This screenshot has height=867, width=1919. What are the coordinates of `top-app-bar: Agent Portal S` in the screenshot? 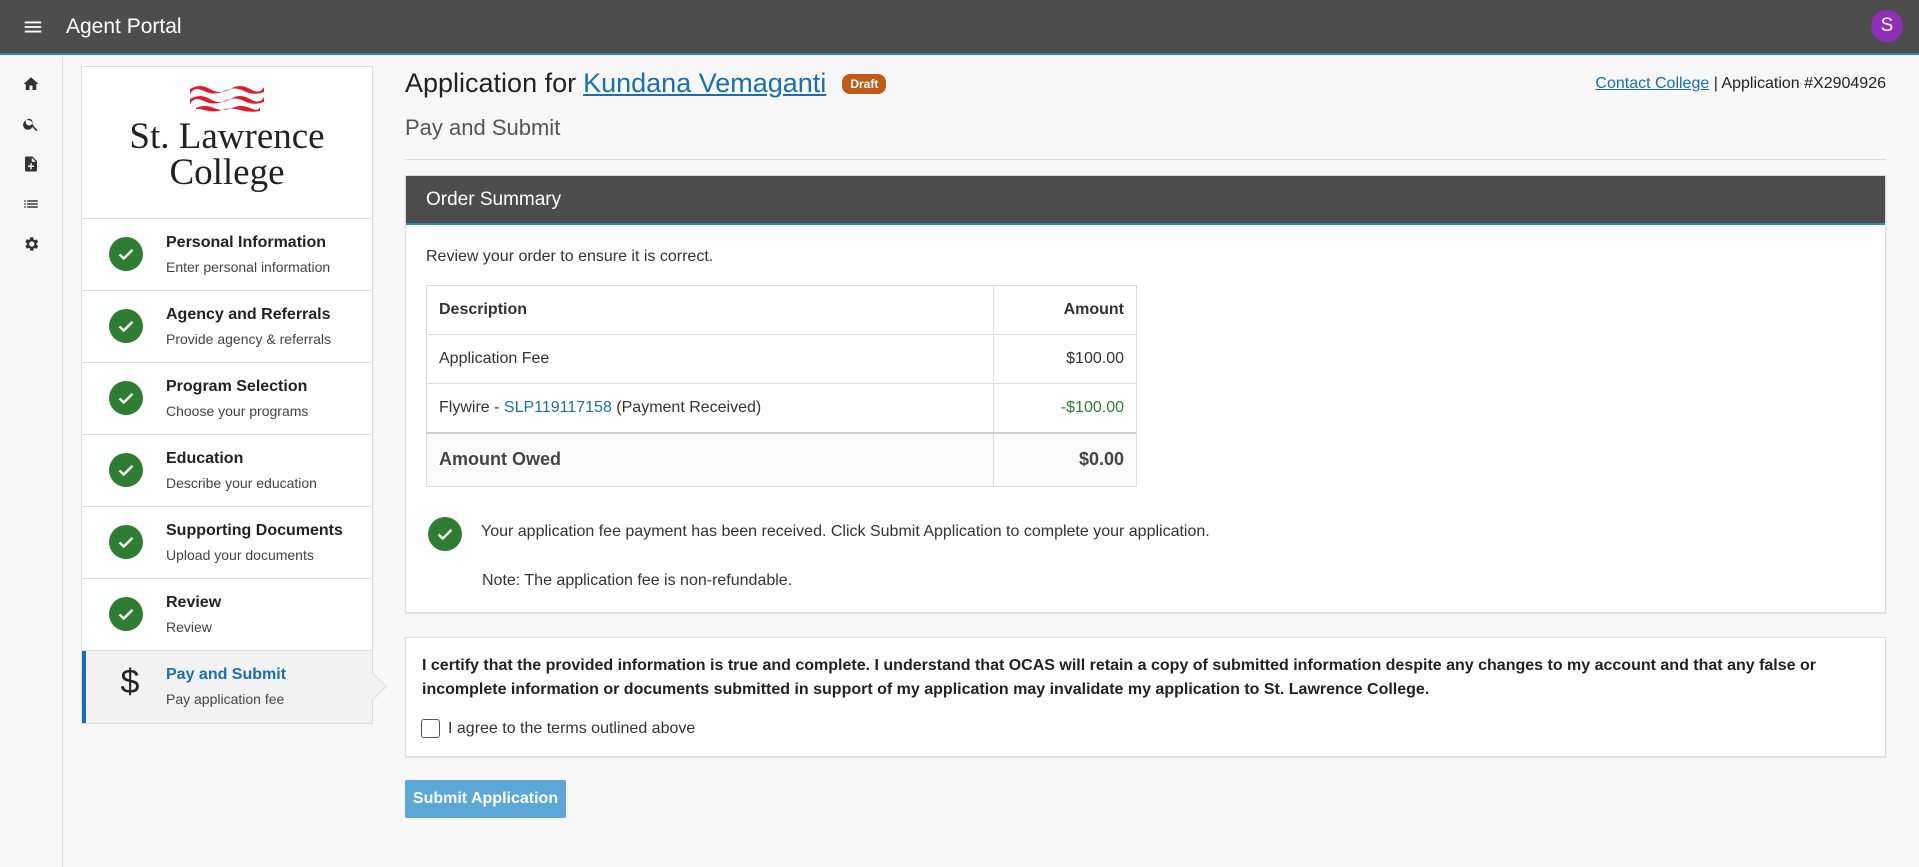 It's located at (959, 27).